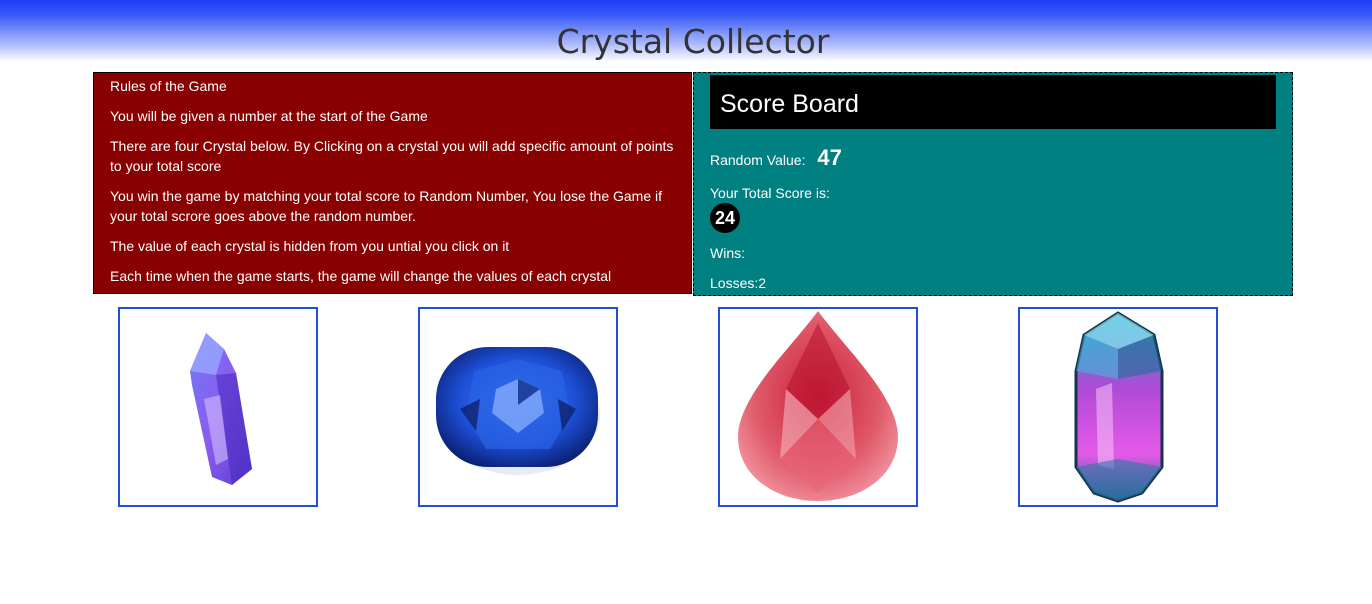  I want to click on rules-heading: Rules of the Game, so click(168, 86).